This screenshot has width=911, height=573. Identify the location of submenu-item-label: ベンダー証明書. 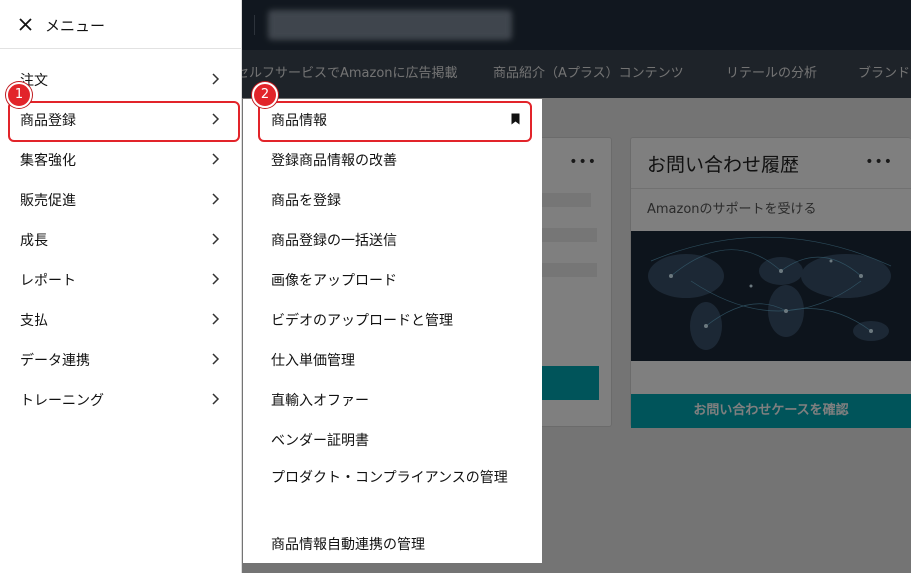
(320, 441).